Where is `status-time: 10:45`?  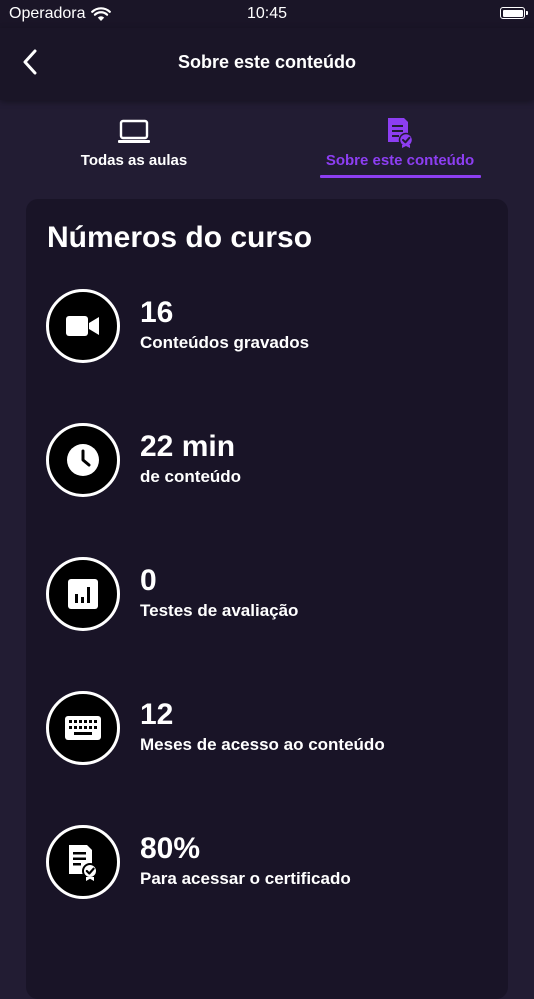 status-time: 10:45 is located at coordinates (267, 13).